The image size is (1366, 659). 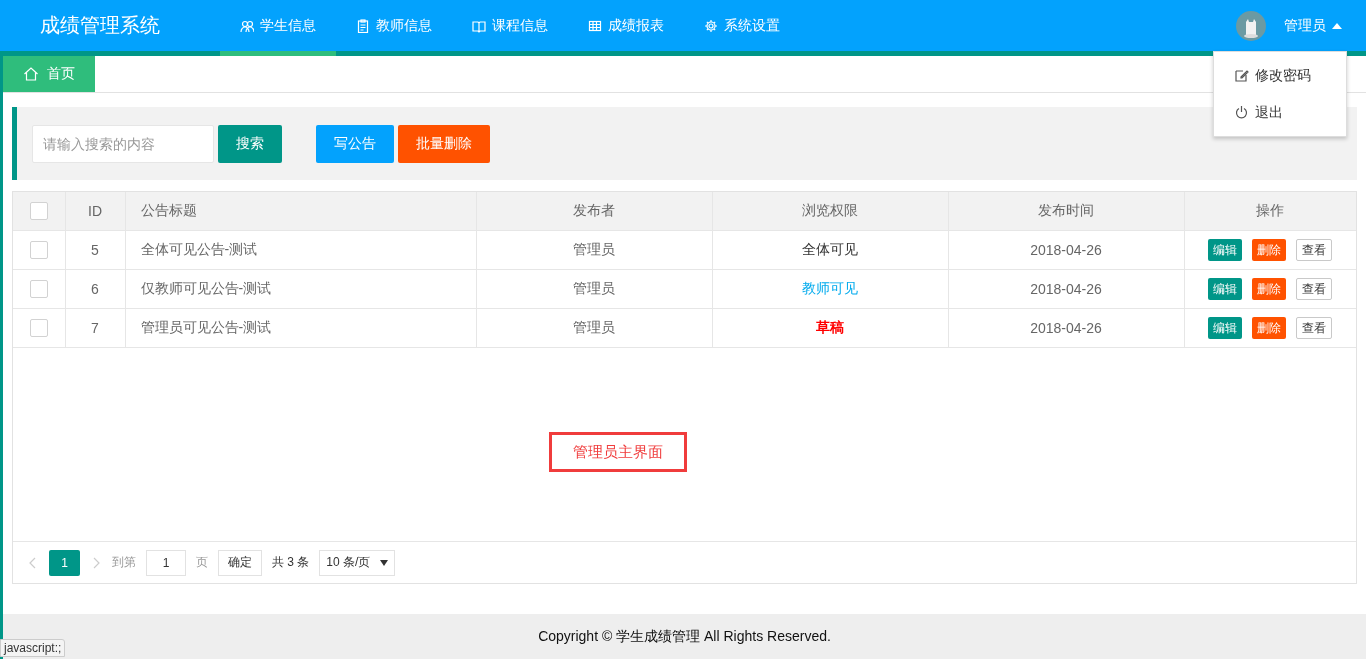 What do you see at coordinates (1270, 211) in the screenshot?
I see `column-header: 操作` at bounding box center [1270, 211].